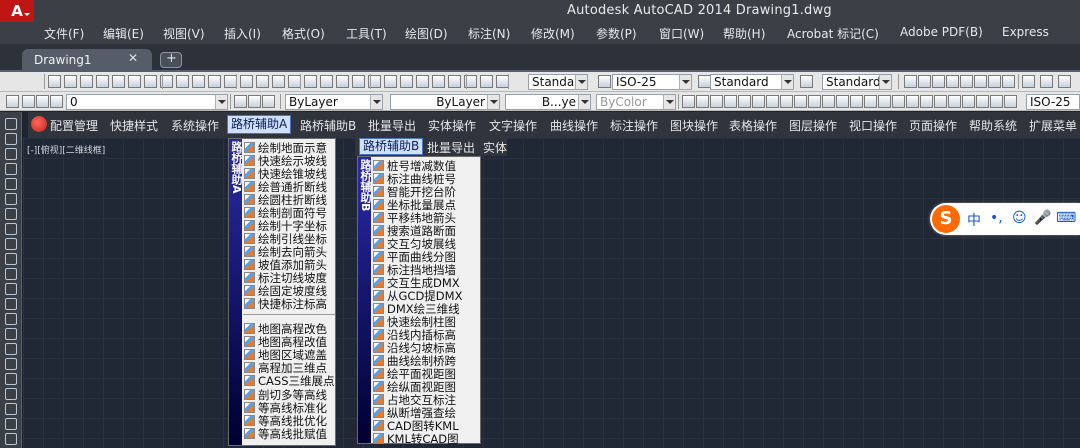  Describe the element at coordinates (289, 368) in the screenshot. I see `menu-item: 高程加三维点` at that location.